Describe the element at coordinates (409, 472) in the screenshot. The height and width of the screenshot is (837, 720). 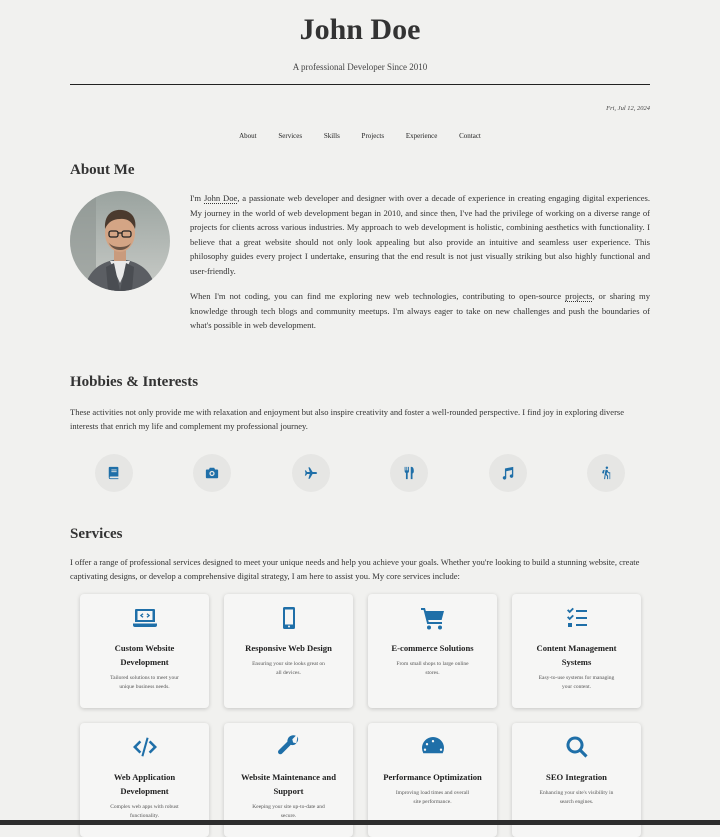
I see `utensils-icon` at that location.